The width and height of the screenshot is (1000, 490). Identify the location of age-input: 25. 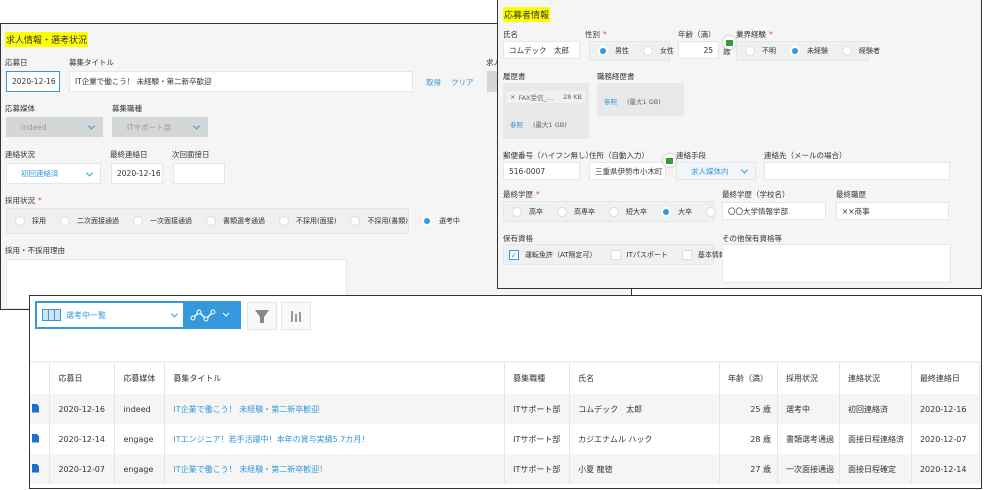
(698, 50).